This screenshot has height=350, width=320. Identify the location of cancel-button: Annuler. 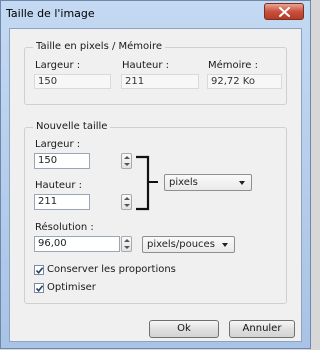
(262, 329).